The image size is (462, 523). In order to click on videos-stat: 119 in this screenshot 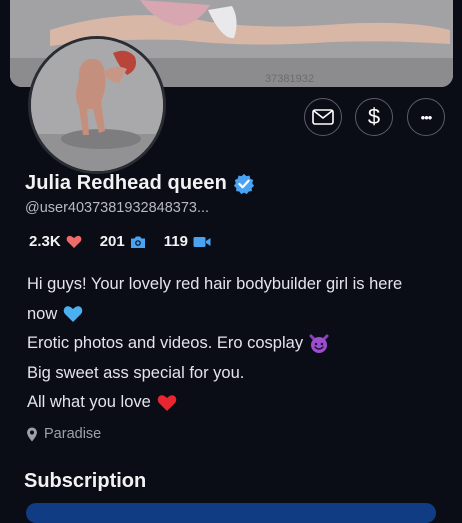, I will do `click(187, 241)`.